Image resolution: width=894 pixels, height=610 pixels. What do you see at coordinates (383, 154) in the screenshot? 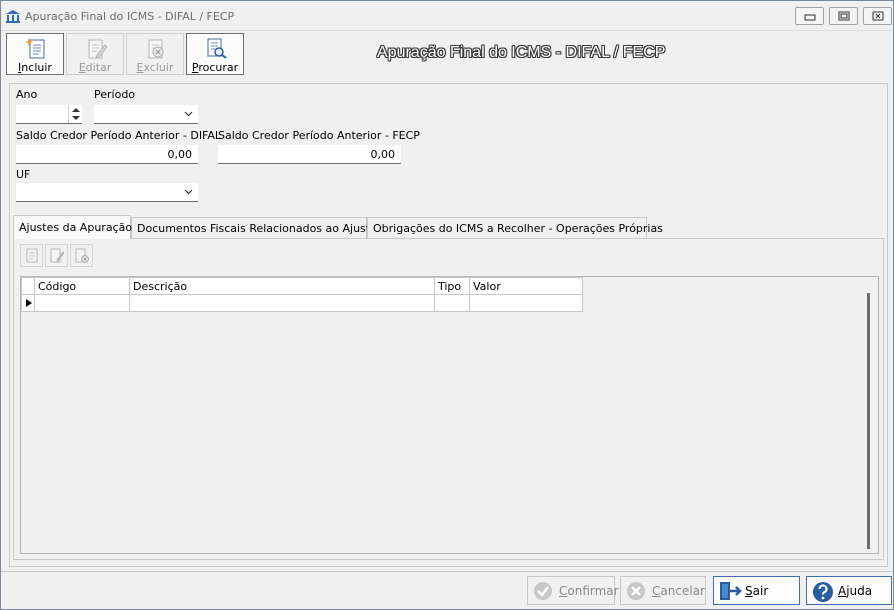
I see `saldo-fecp-value: 0,00` at bounding box center [383, 154].